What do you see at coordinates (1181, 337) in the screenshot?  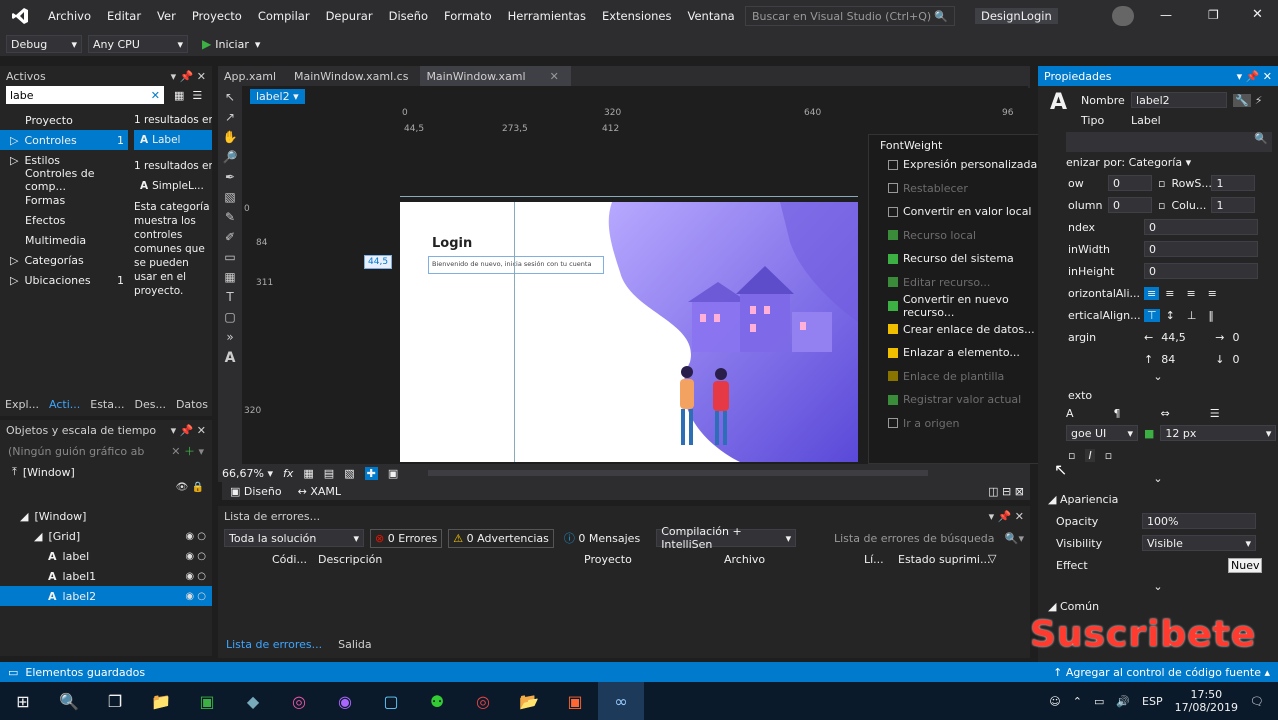 I see `margin-left-input: 44,5` at bounding box center [1181, 337].